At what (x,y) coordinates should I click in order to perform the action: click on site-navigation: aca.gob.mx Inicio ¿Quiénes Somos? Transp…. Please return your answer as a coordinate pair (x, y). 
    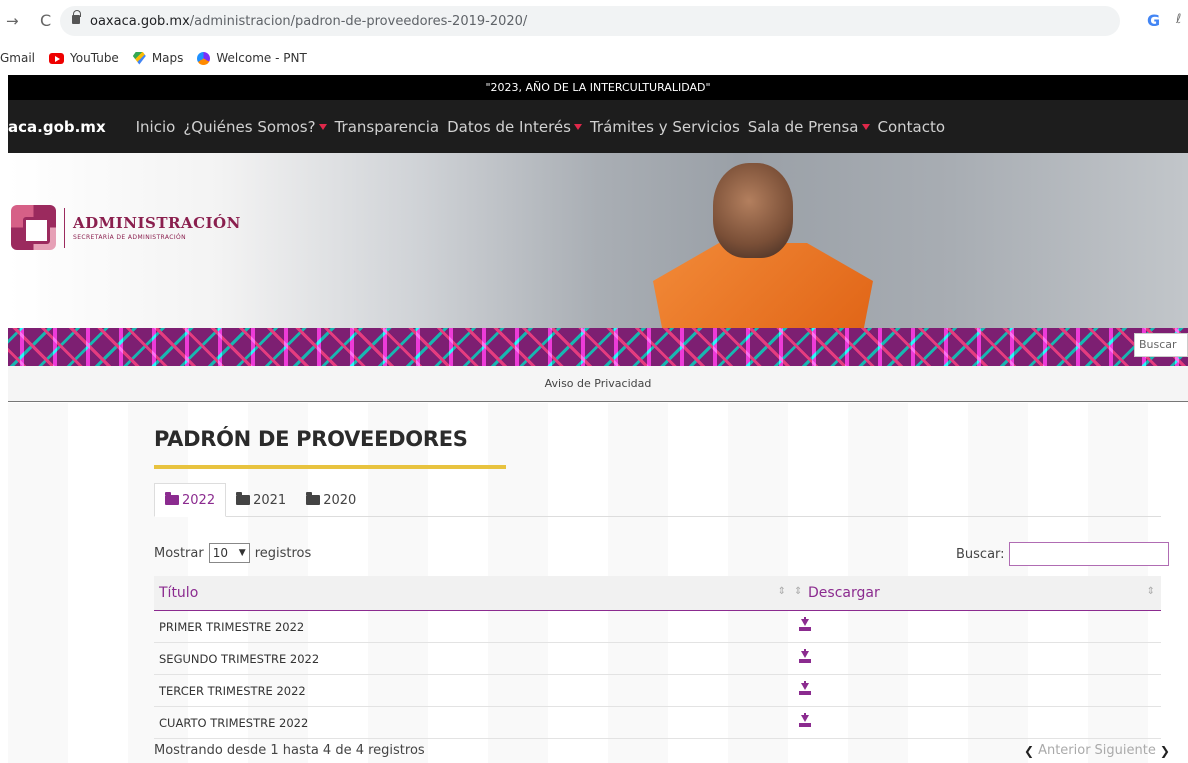
    Looking at the image, I should click on (598, 126).